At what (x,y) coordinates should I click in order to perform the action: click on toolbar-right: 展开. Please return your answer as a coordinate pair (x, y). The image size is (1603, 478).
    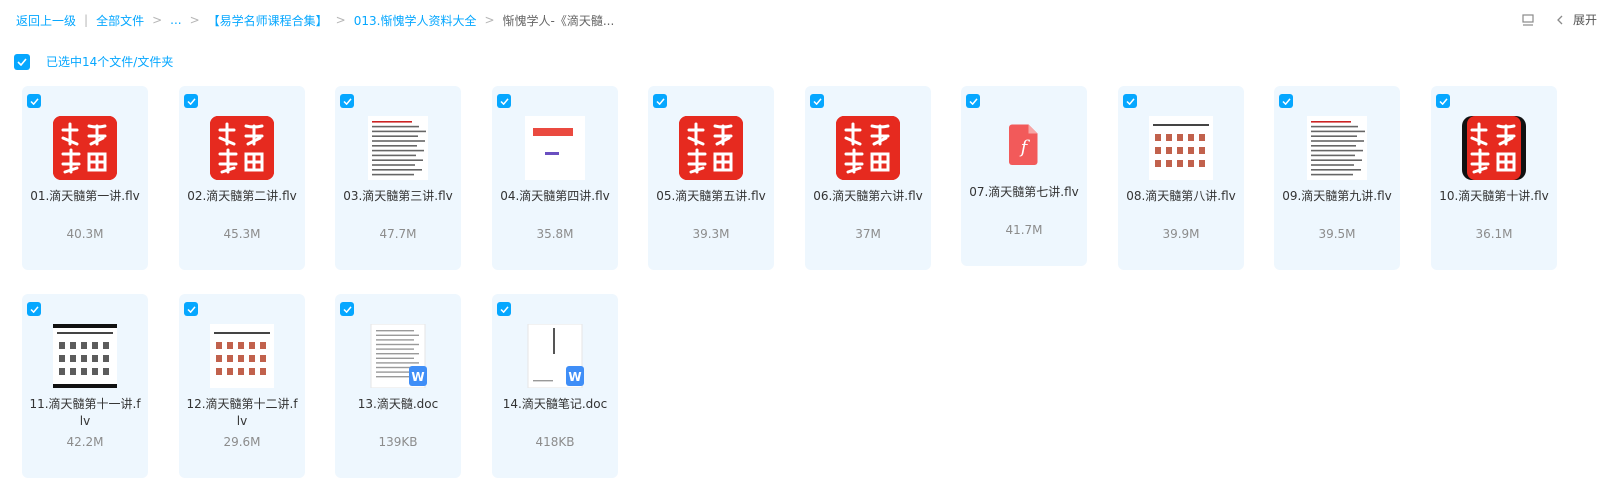
    Looking at the image, I should click on (1559, 19).